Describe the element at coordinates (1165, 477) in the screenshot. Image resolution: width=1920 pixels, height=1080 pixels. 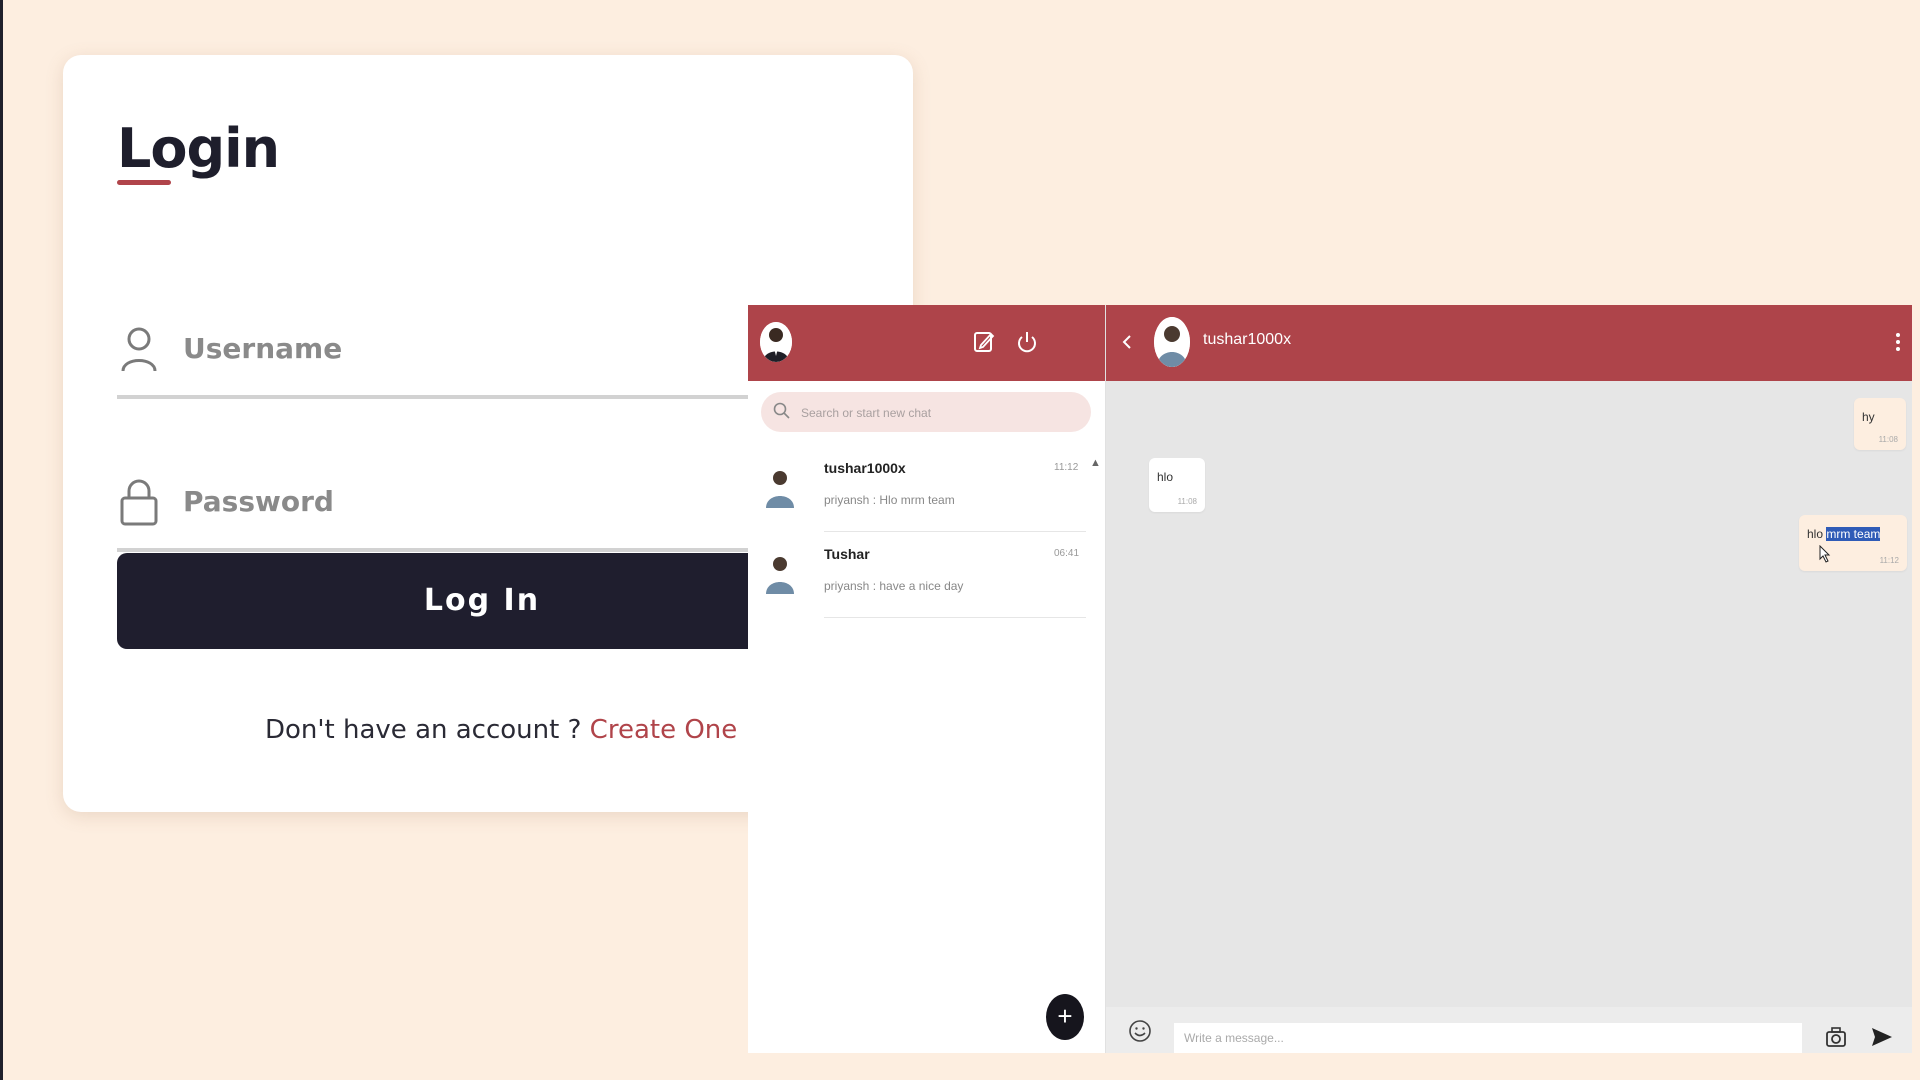
I see `message-text: hlo` at that location.